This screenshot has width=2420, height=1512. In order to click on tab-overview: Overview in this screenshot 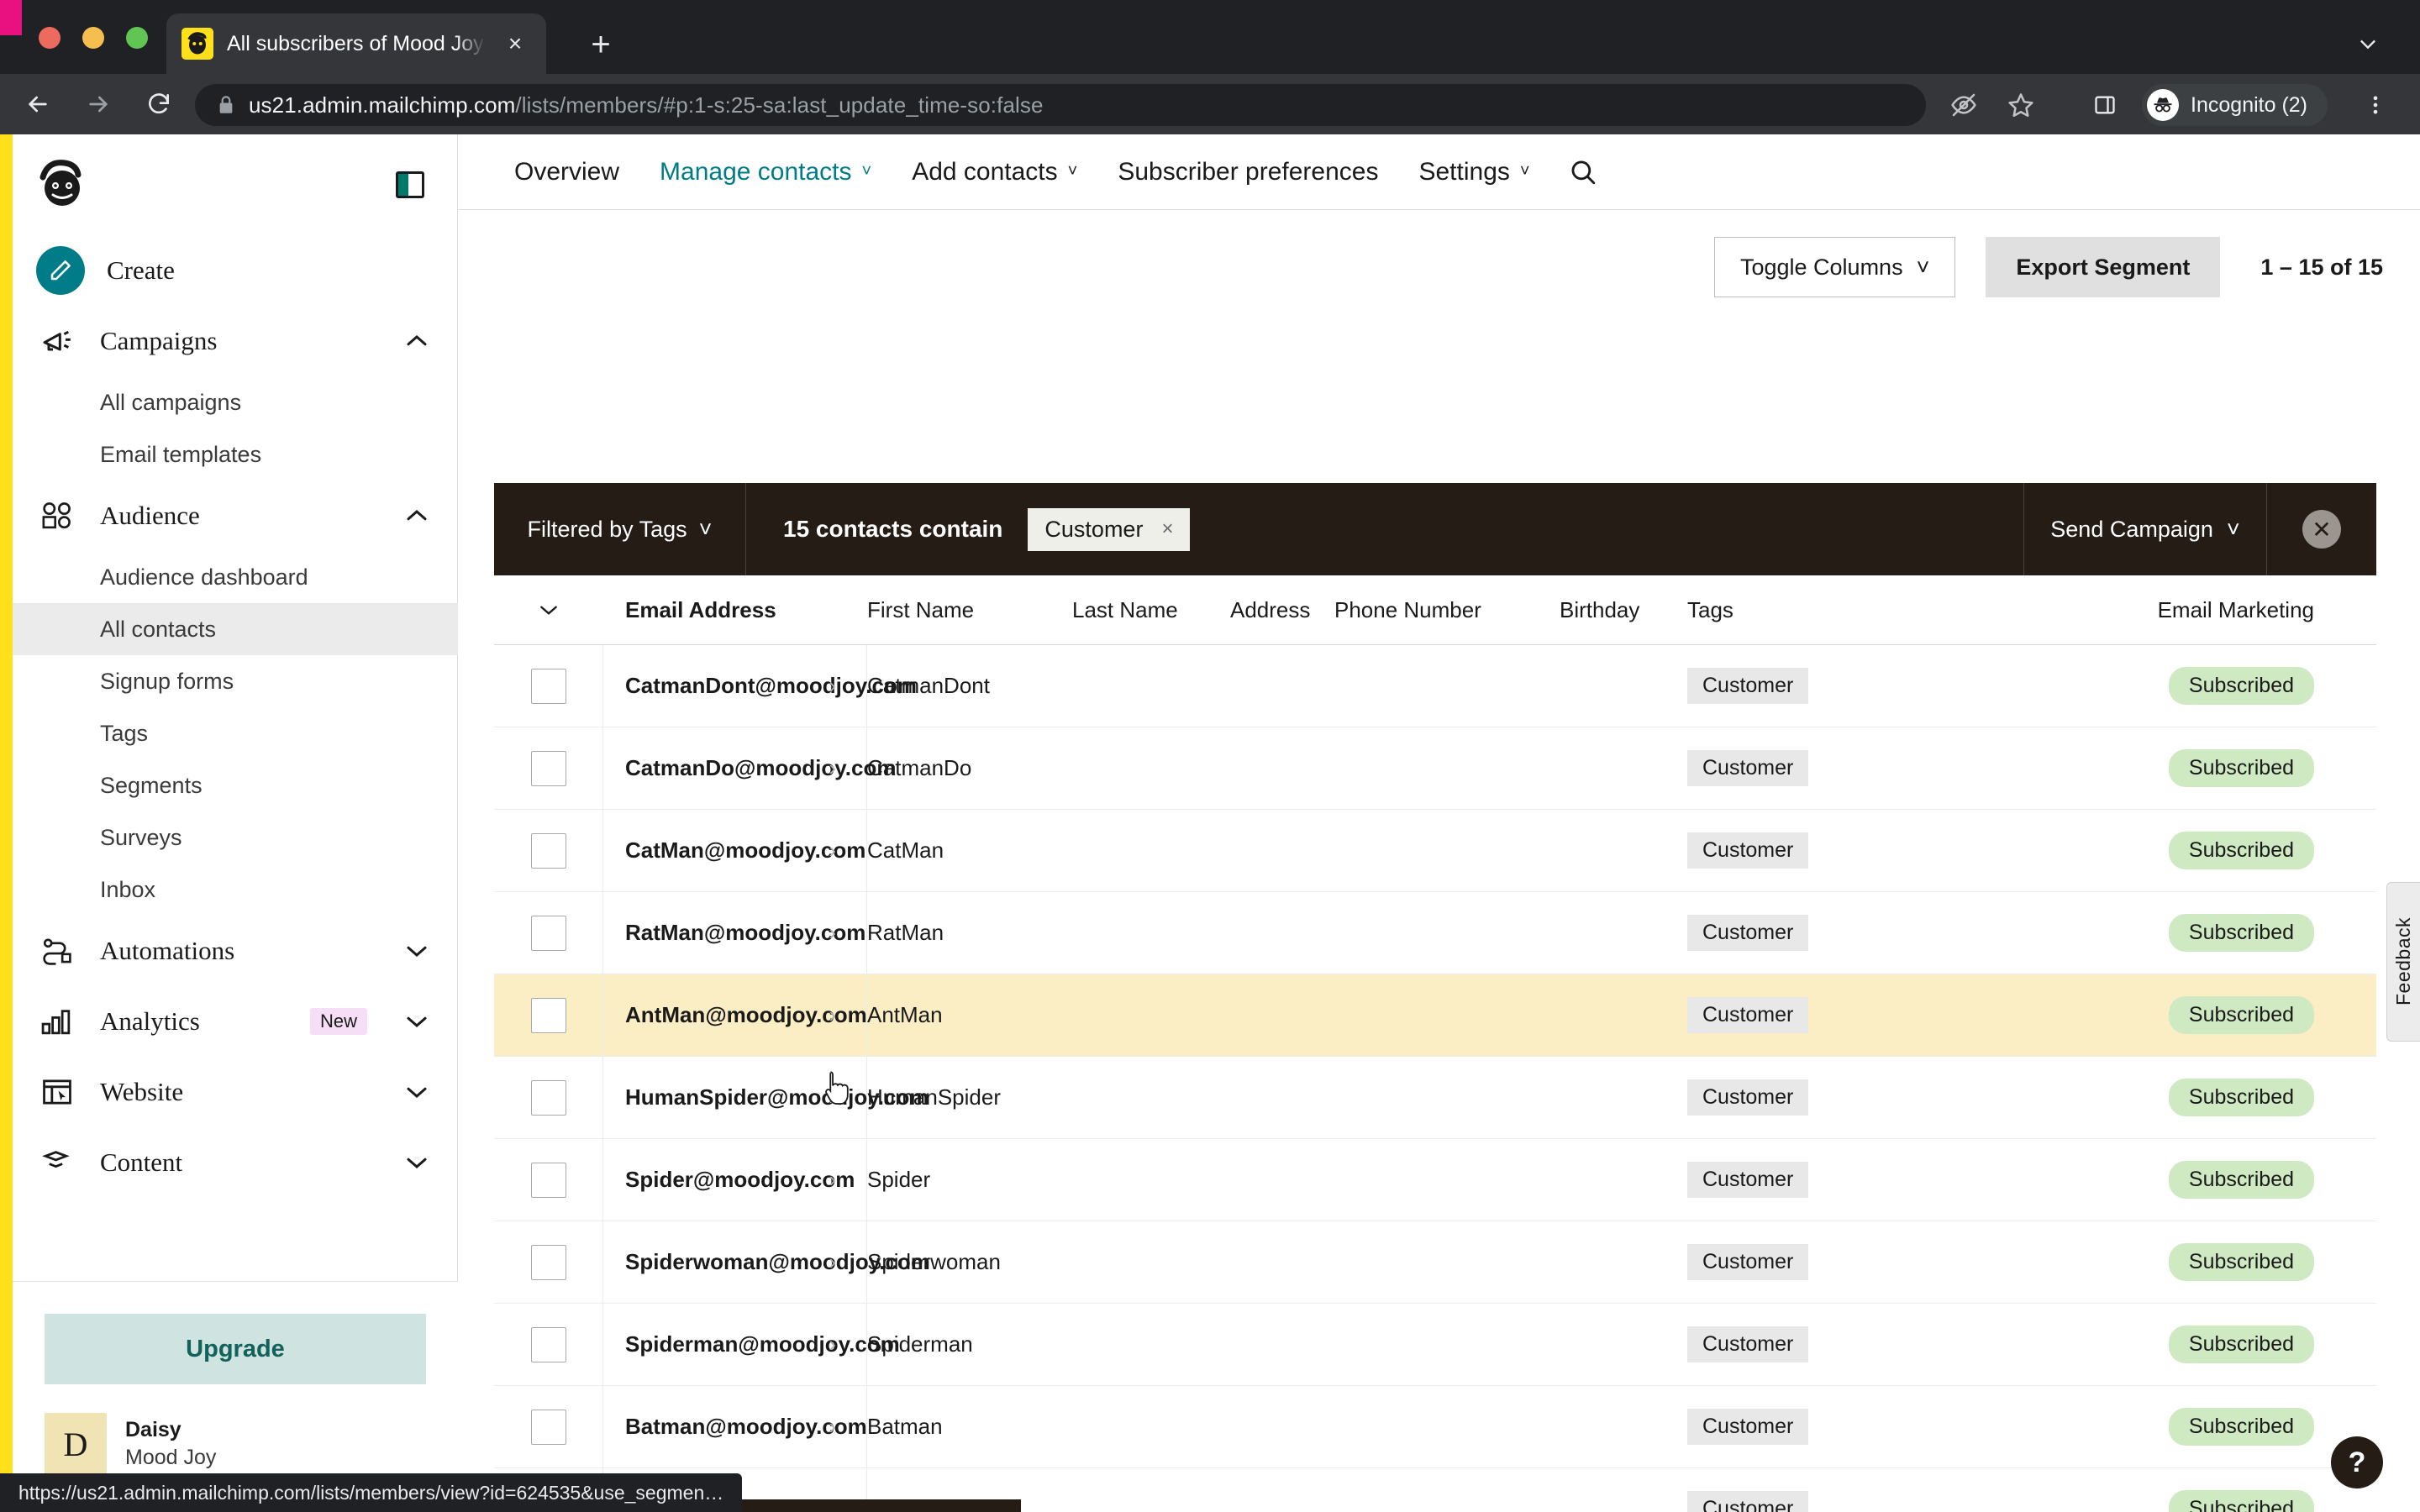, I will do `click(567, 172)`.